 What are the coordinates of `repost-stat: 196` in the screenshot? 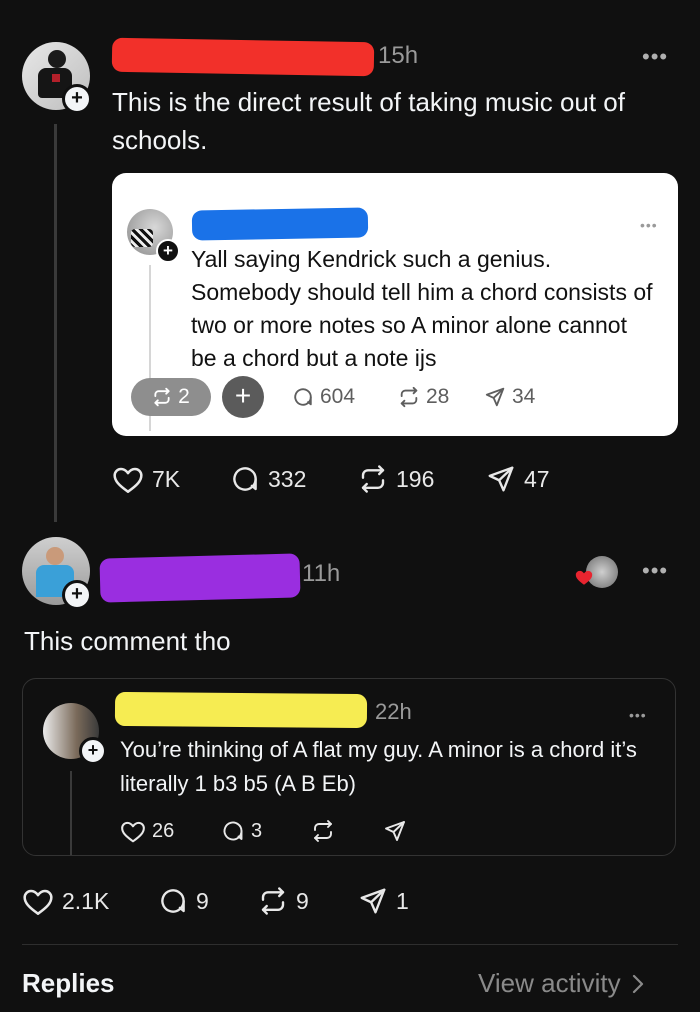 It's located at (396, 479).